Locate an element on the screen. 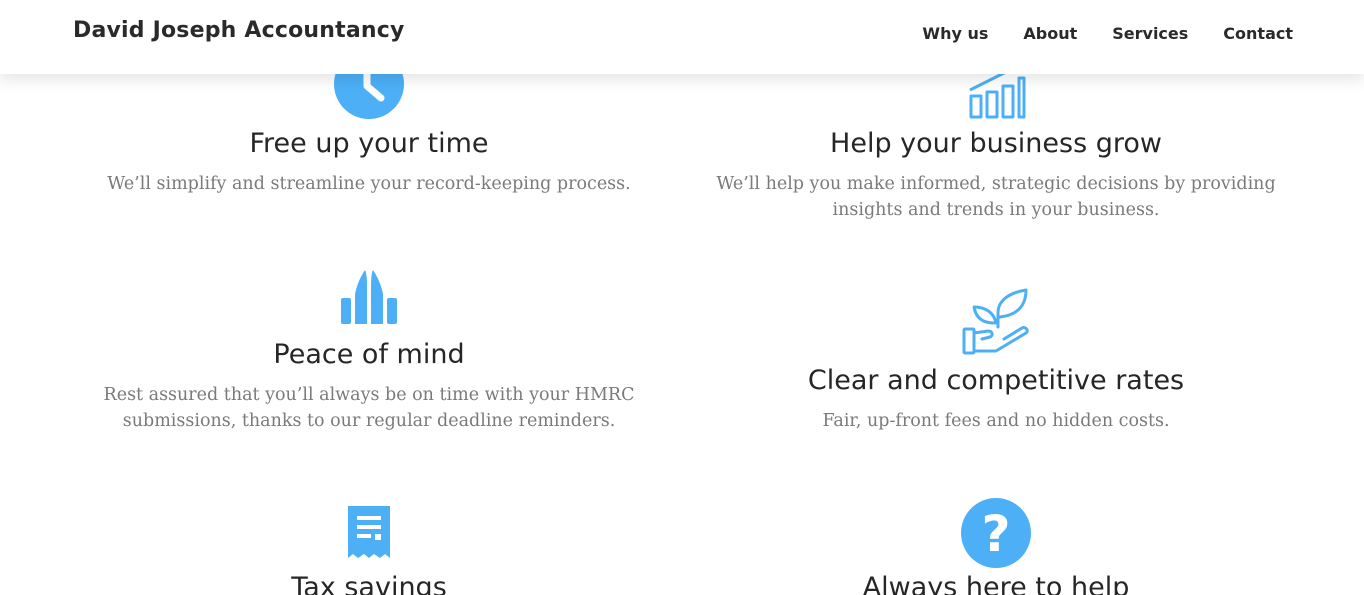 This screenshot has height=595, width=1364. receipt-icon is located at coordinates (369, 532).